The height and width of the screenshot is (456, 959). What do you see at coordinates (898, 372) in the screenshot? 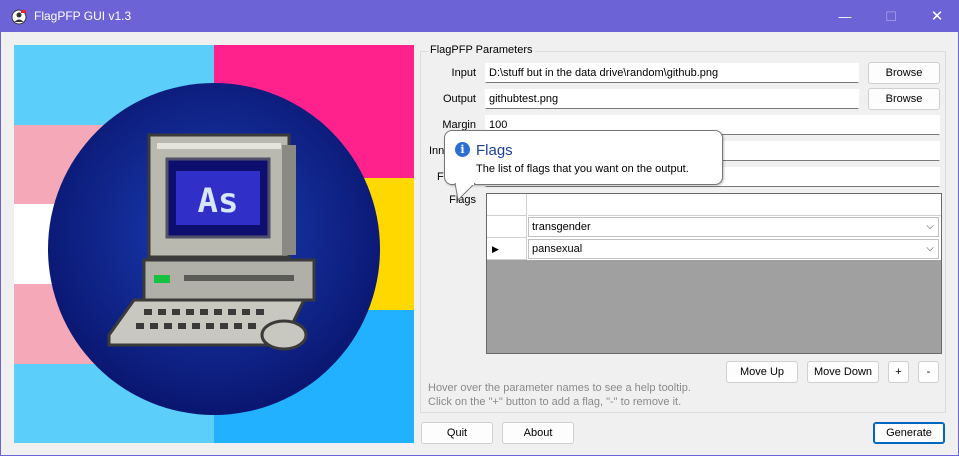
I see `add-flag-button: +` at bounding box center [898, 372].